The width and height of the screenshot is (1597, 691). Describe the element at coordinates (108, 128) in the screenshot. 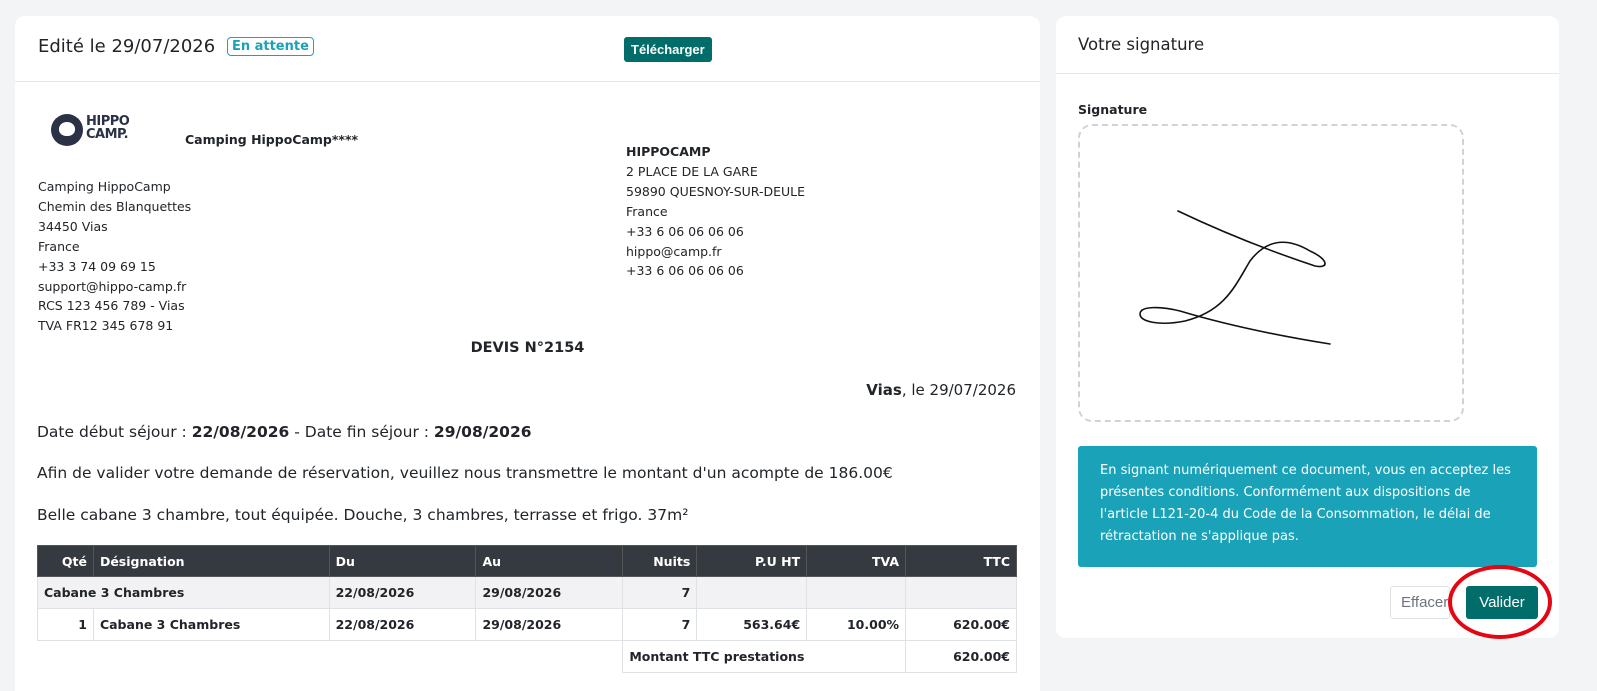

I see `logo-text: HIPPO CAMP.` at that location.